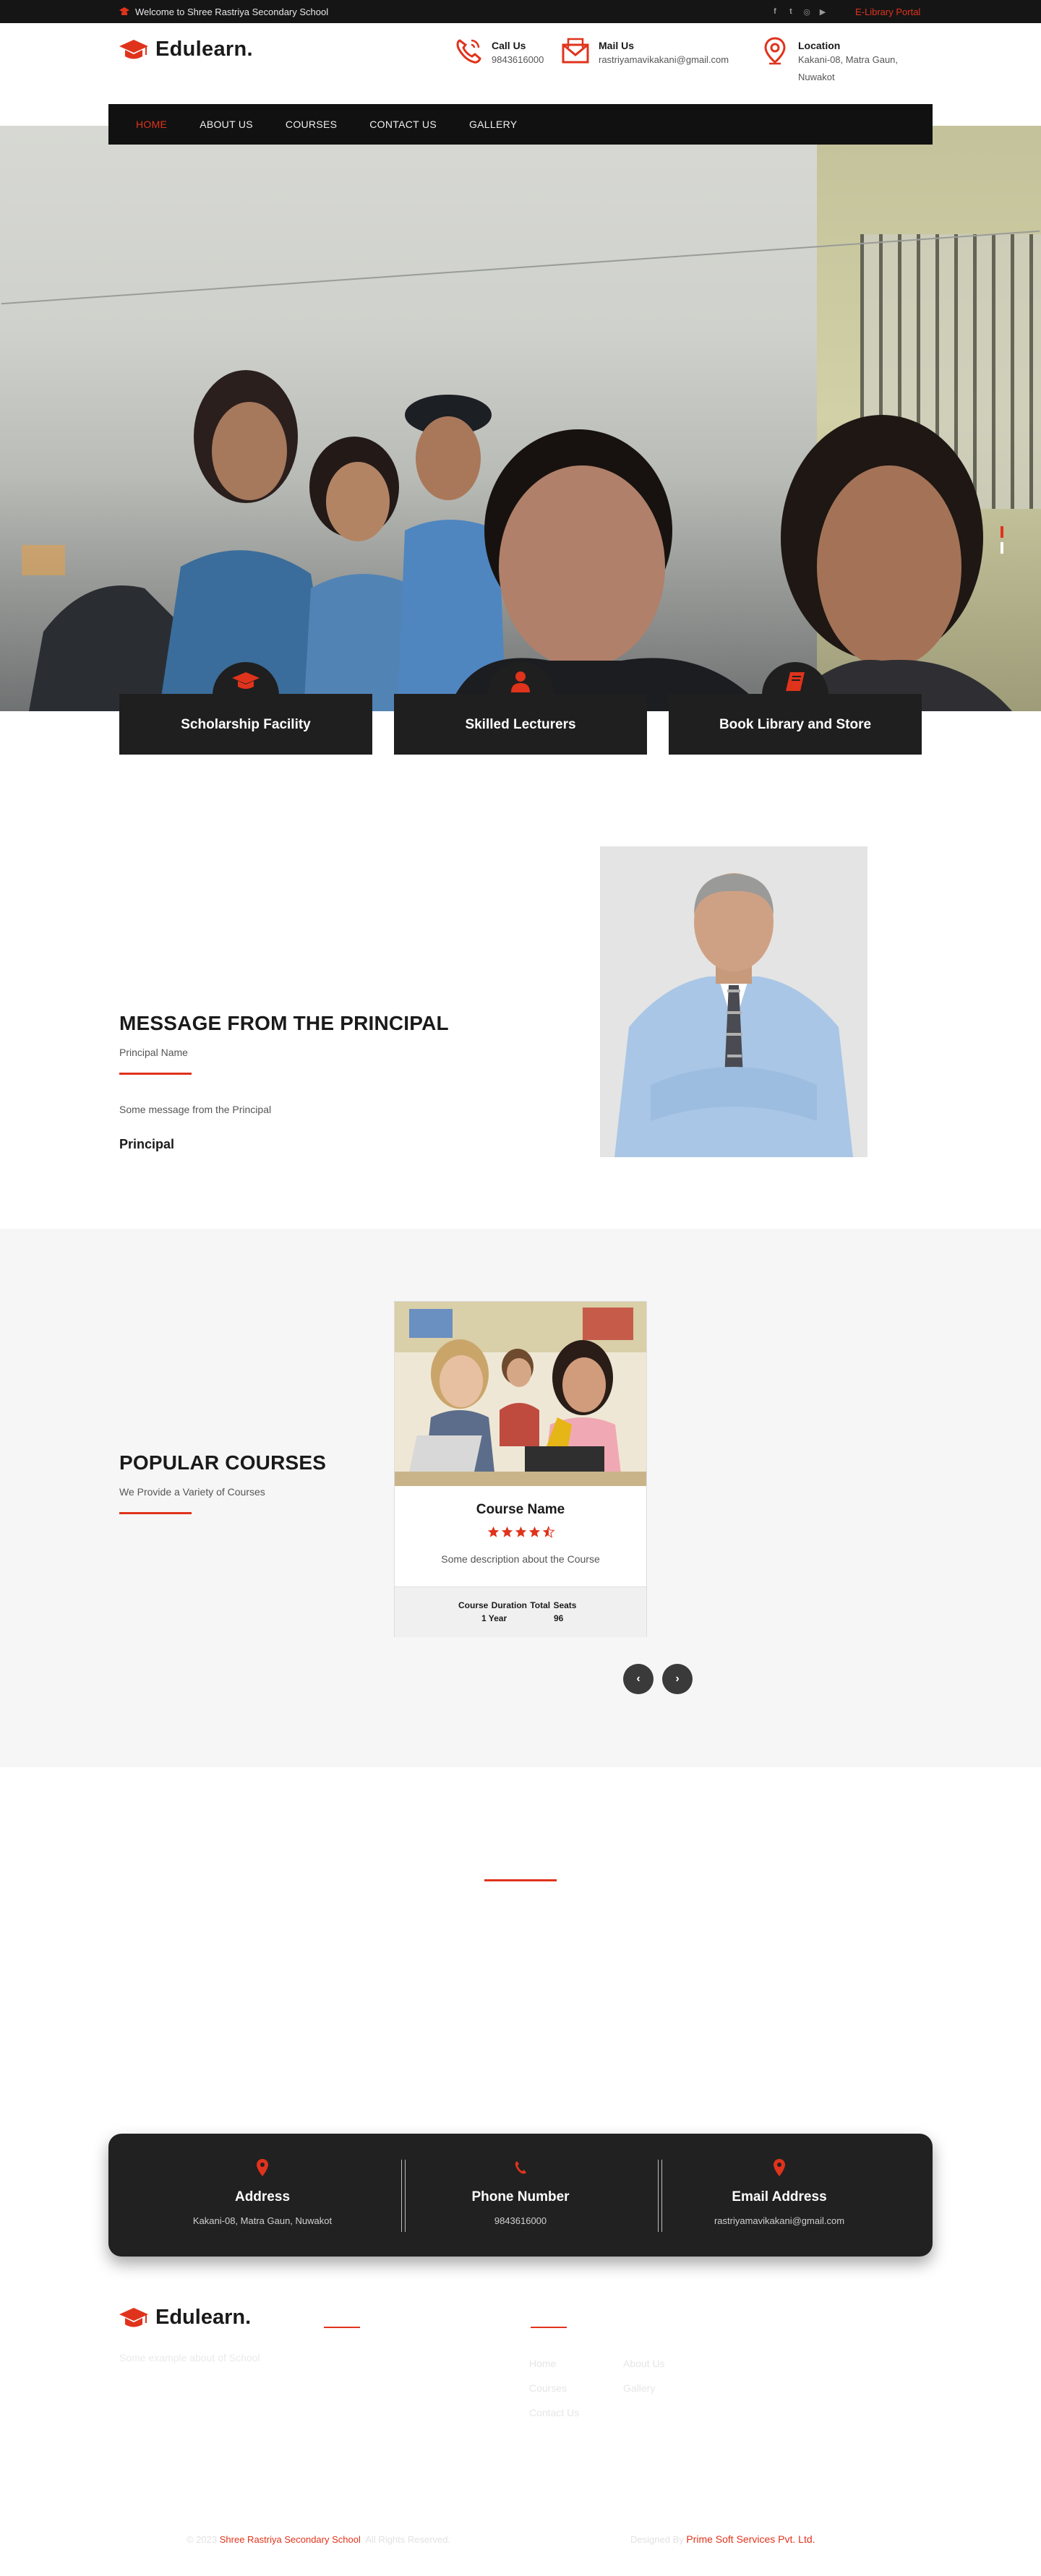 The height and width of the screenshot is (2576, 1041). I want to click on principal-portrait, so click(734, 1002).